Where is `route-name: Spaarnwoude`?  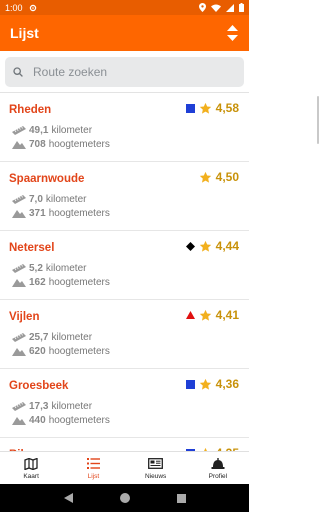 route-name: Spaarnwoude is located at coordinates (47, 179).